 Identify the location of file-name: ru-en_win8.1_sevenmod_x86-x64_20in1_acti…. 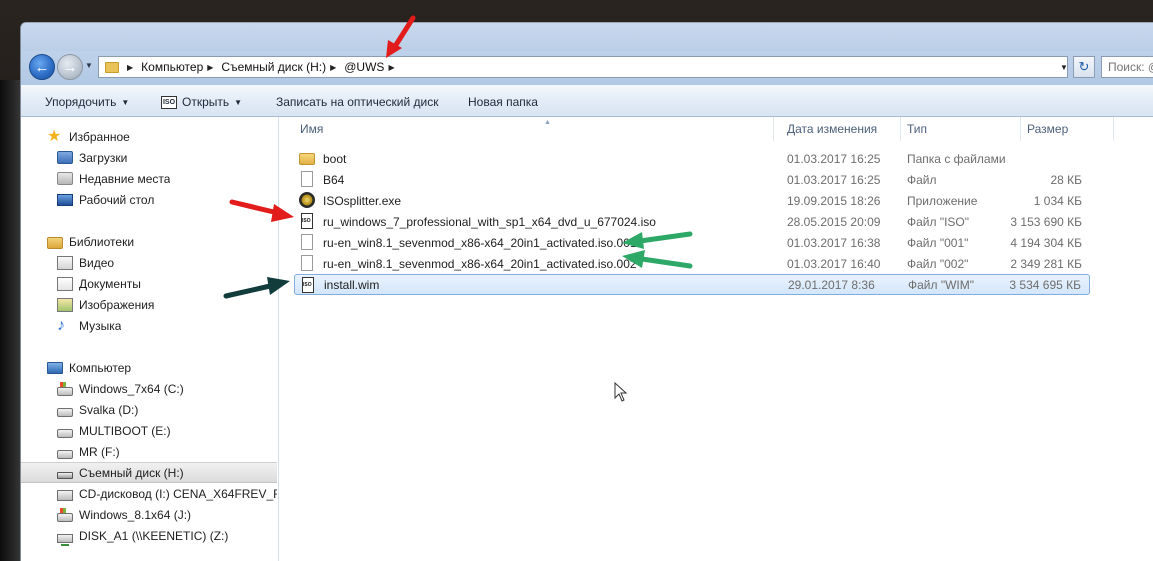
(480, 263).